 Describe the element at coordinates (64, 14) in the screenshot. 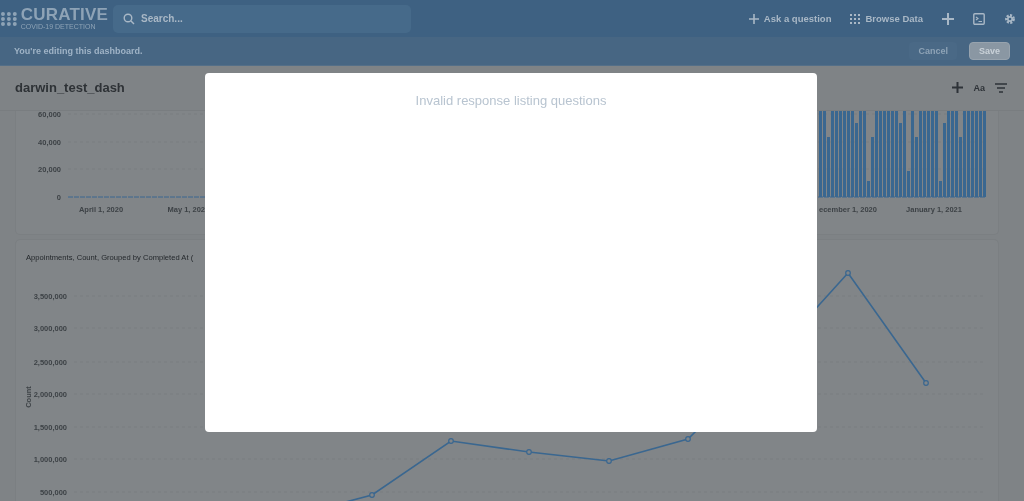

I see `logo-wordmark: CURATIVE` at that location.